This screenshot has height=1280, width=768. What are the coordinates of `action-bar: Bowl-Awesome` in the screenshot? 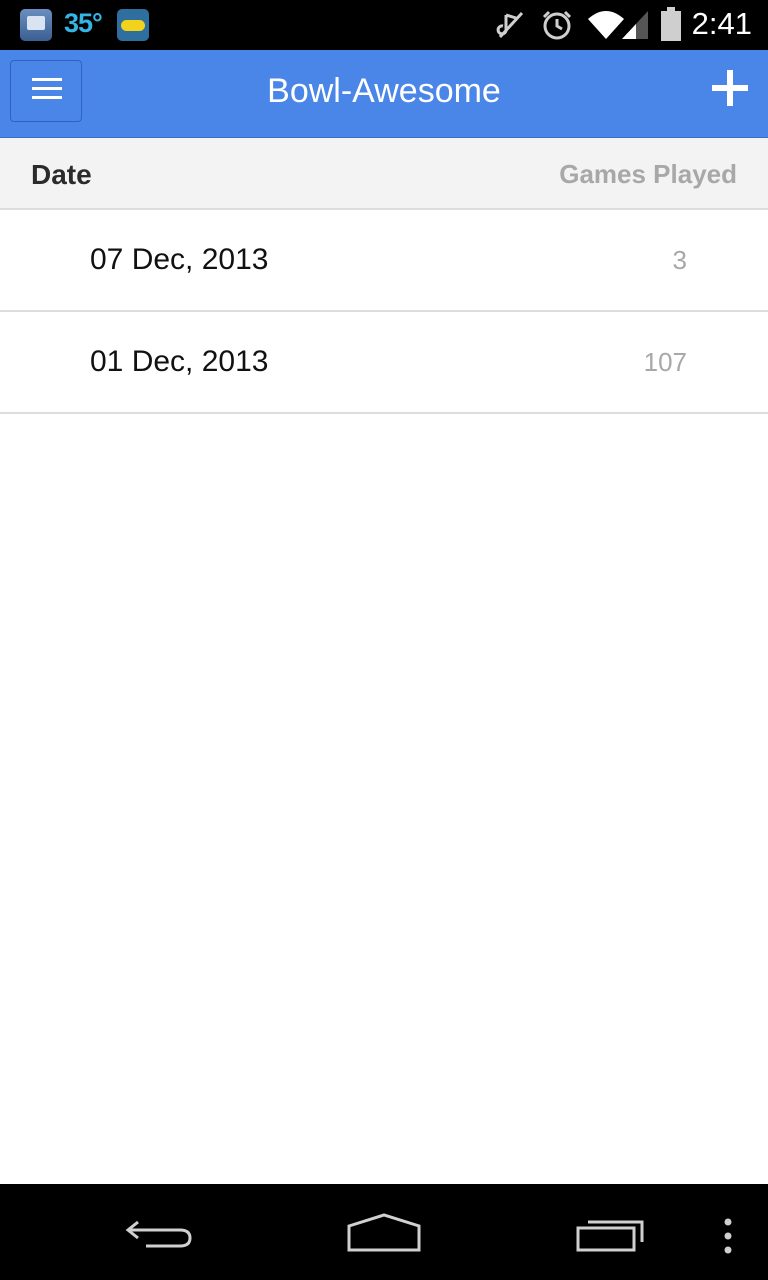 It's located at (384, 94).